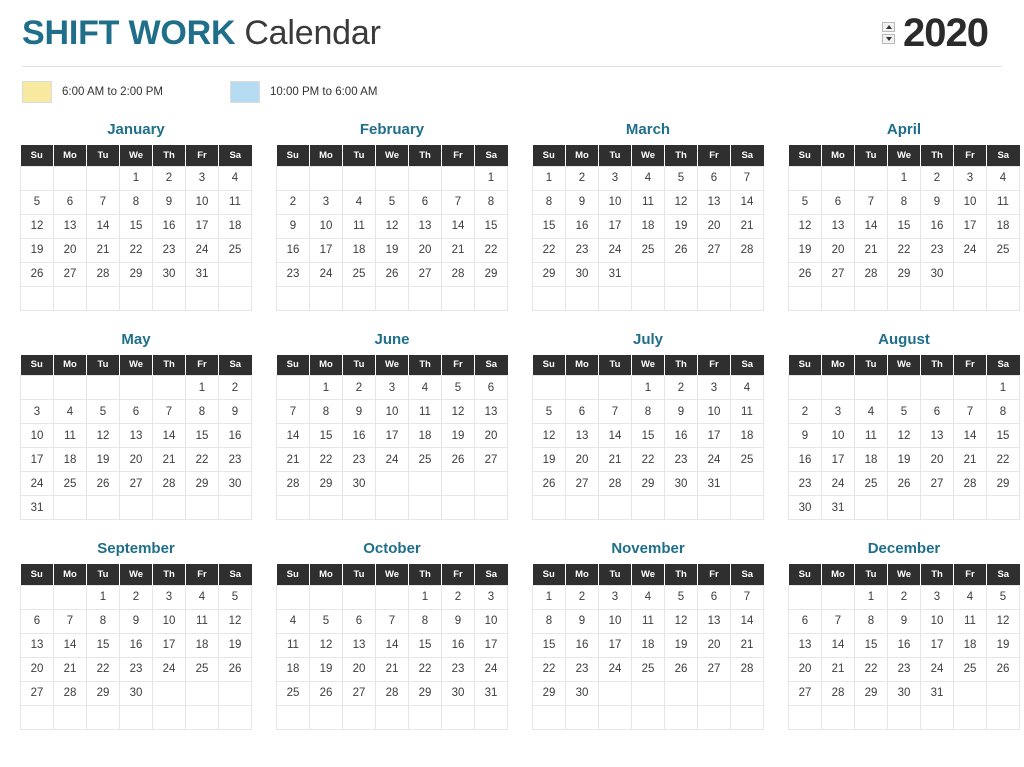  Describe the element at coordinates (714, 250) in the screenshot. I see `day-cell-shift-a: 27` at that location.